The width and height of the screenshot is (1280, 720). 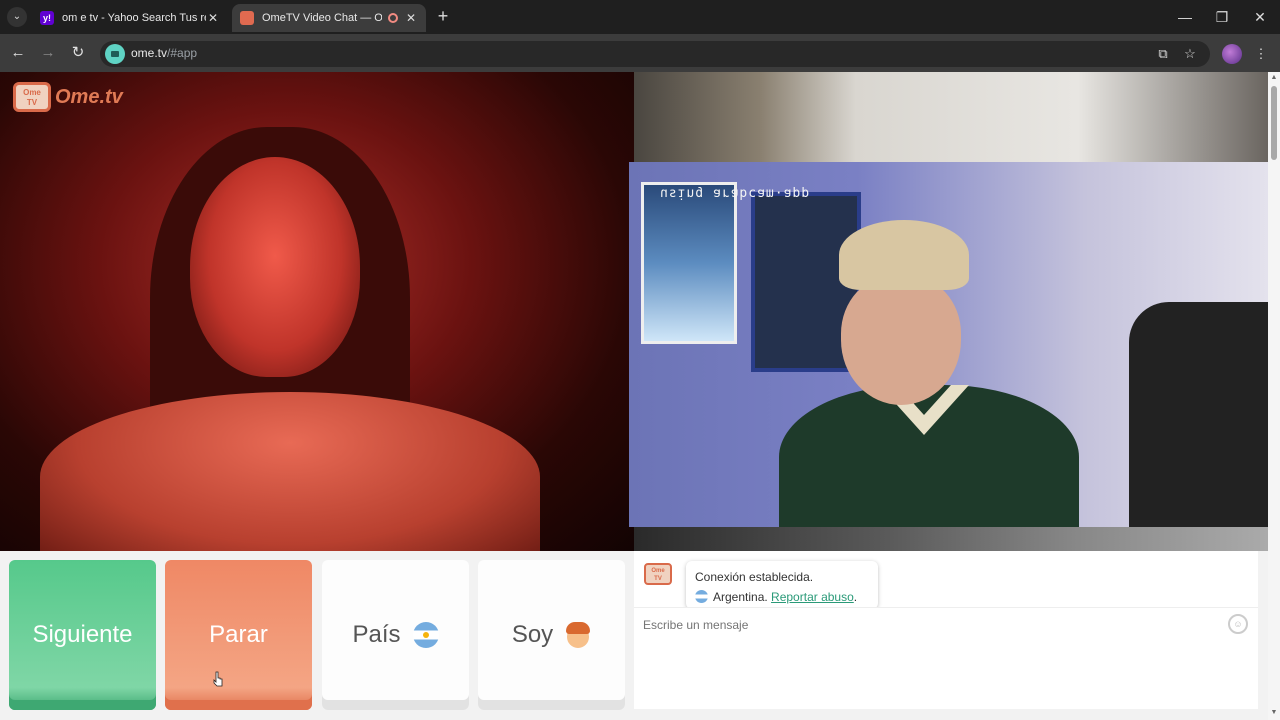 What do you see at coordinates (275, 267) in the screenshot?
I see `video-subject-face` at bounding box center [275, 267].